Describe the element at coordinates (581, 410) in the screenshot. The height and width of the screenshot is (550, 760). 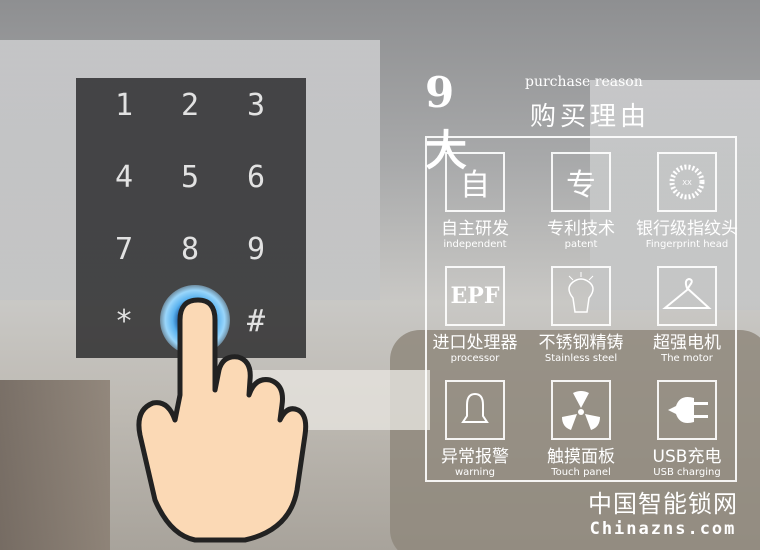
I see `radiation-icon` at that location.